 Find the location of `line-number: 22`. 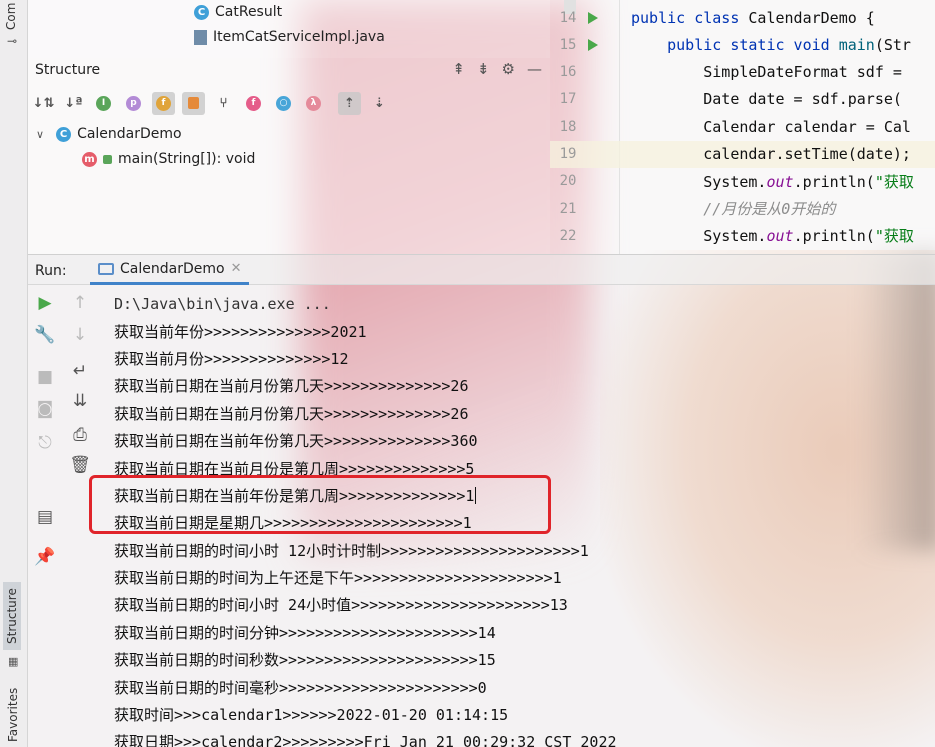

line-number: 22 is located at coordinates (568, 236).